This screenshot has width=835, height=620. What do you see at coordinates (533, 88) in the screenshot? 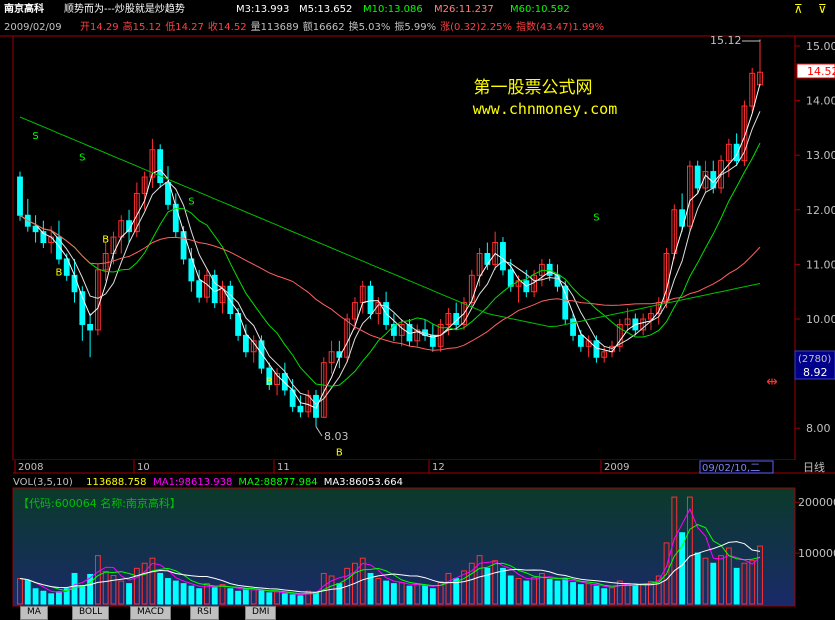
I see `watermark-title: 第一股票公式网` at bounding box center [533, 88].